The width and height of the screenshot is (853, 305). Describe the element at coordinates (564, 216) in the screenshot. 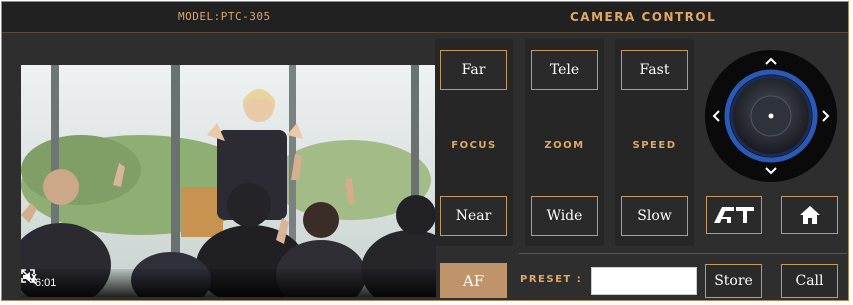

I see `zoom-wide-button: Wide` at that location.